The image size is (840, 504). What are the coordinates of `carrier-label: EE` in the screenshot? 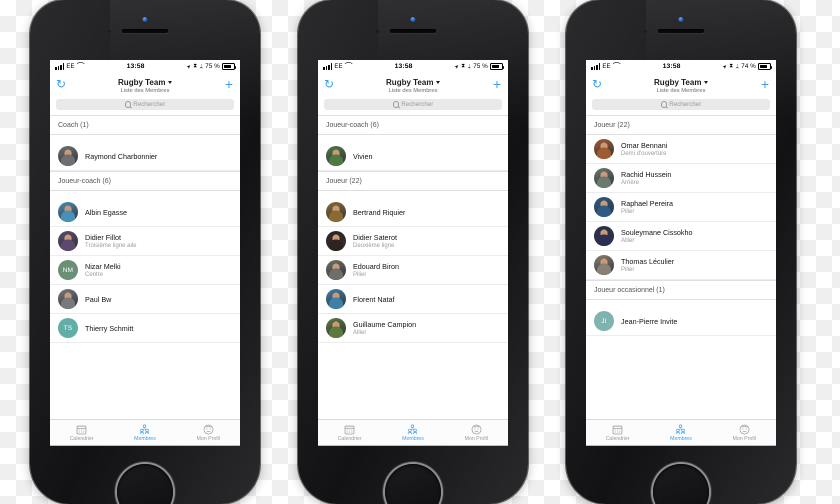 It's located at (606, 66).